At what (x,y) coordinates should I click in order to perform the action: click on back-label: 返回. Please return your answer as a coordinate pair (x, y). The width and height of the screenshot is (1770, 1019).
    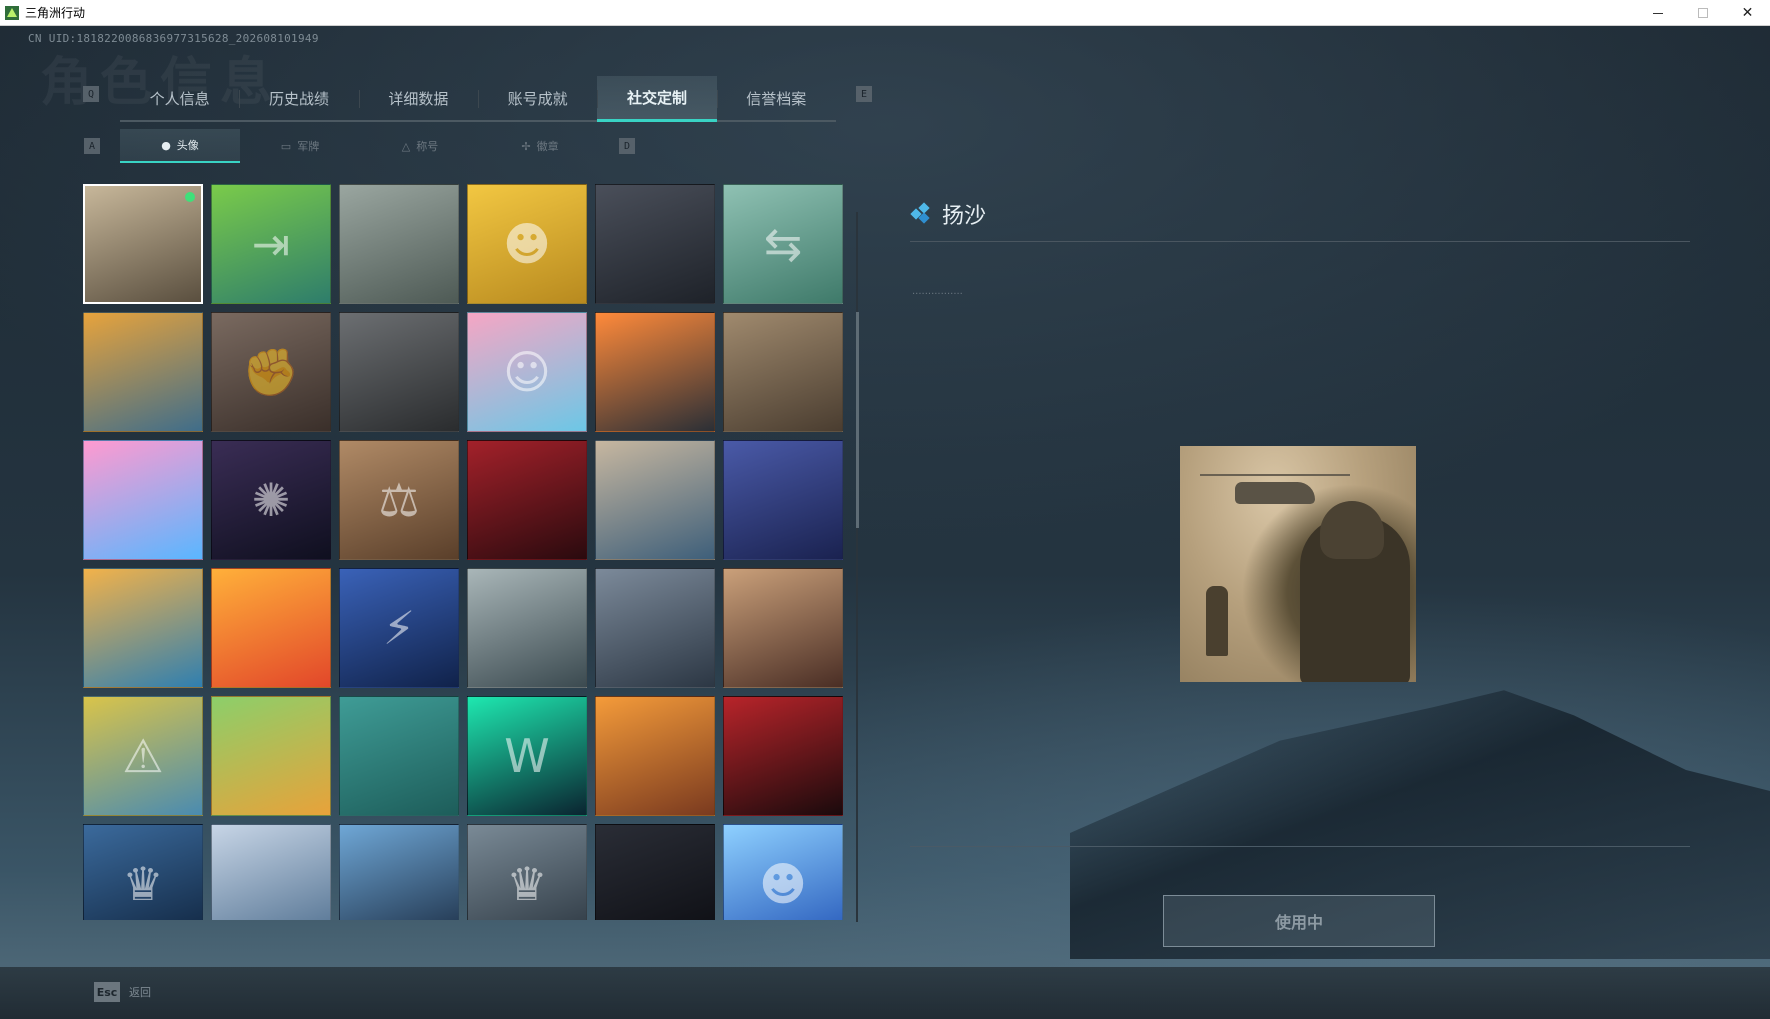
    Looking at the image, I should click on (140, 992).